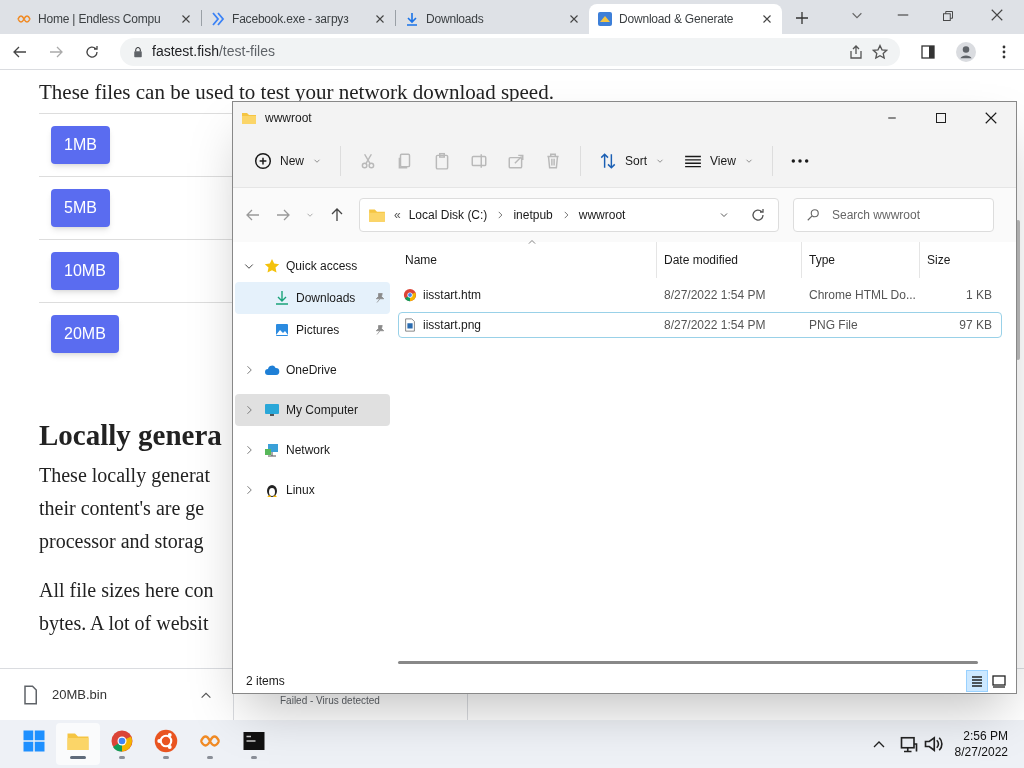  Describe the element at coordinates (685, 19) in the screenshot. I see `browser-tab: Download & Generate` at that location.